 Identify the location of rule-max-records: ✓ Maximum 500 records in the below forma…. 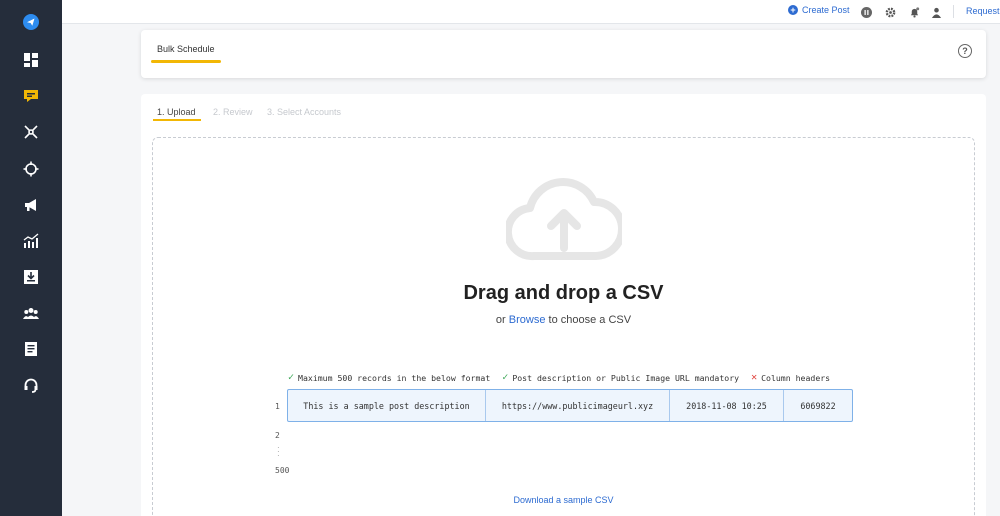
(389, 377).